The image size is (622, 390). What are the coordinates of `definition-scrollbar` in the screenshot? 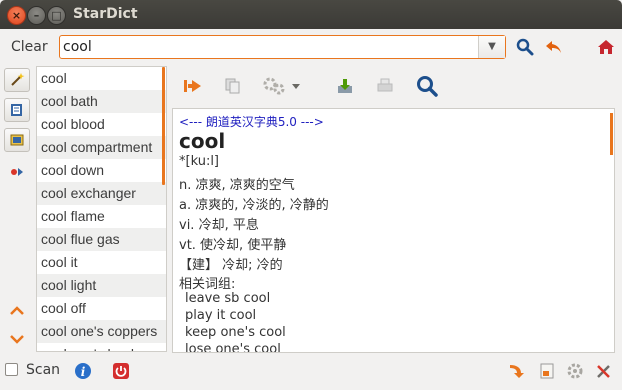 It's located at (611, 134).